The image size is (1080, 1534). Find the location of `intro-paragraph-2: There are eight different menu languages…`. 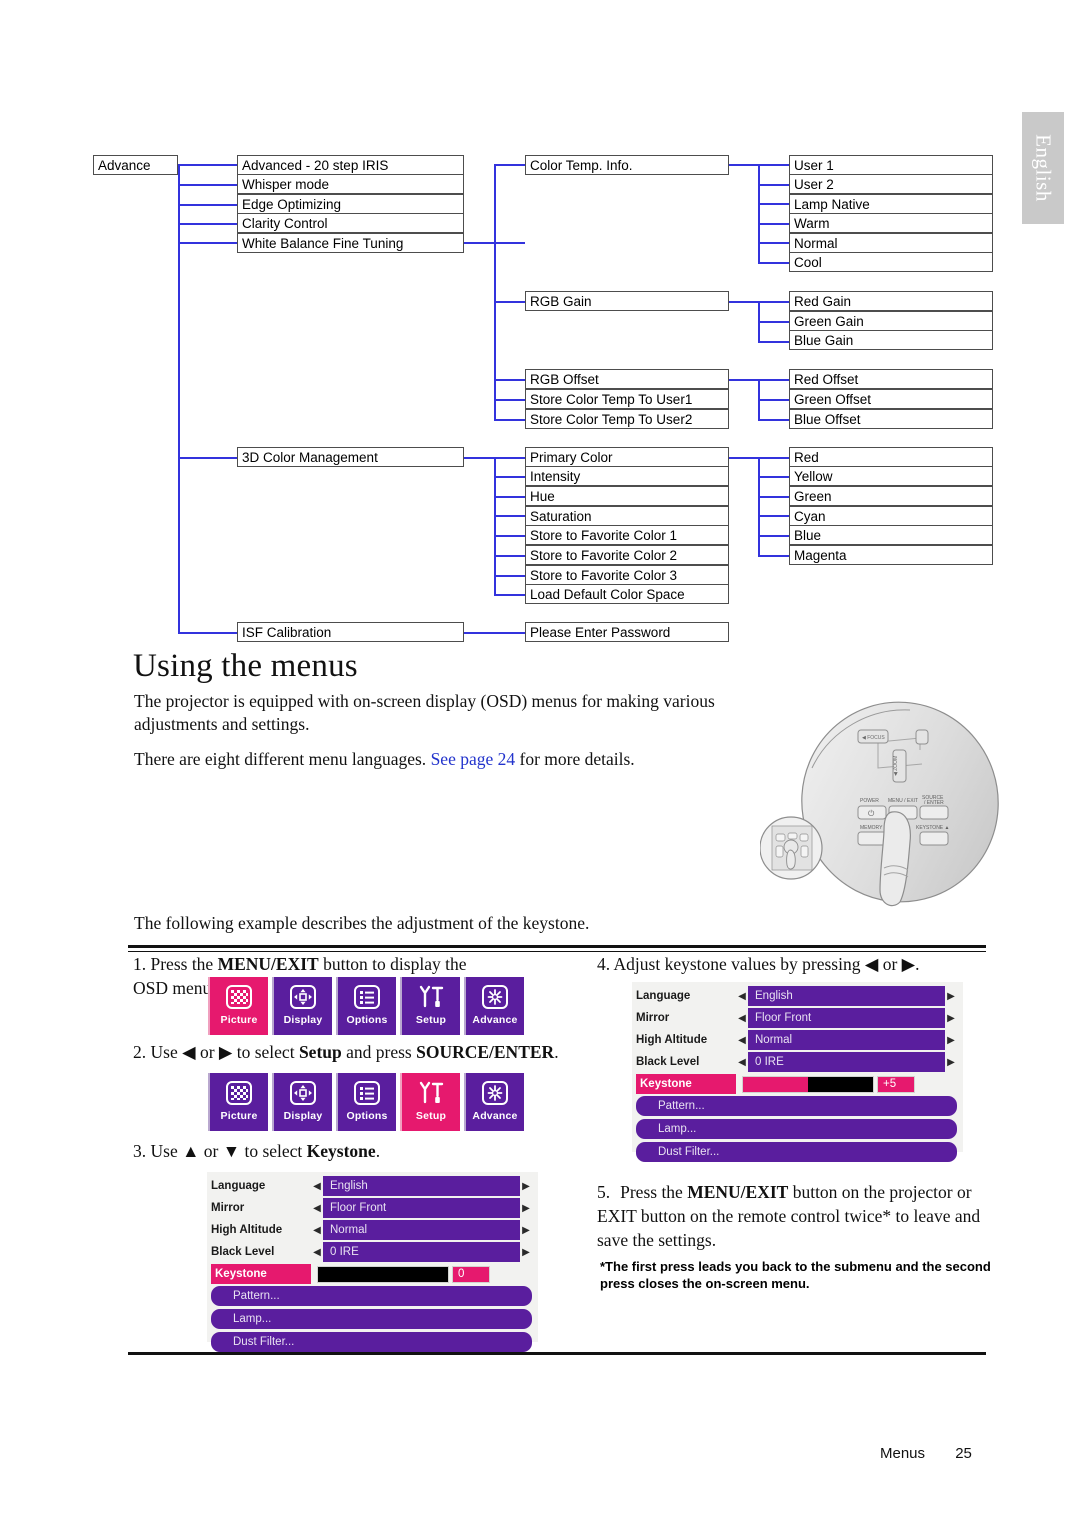

intro-paragraph-2: There are eight different menu languages… is located at coordinates (446, 759).